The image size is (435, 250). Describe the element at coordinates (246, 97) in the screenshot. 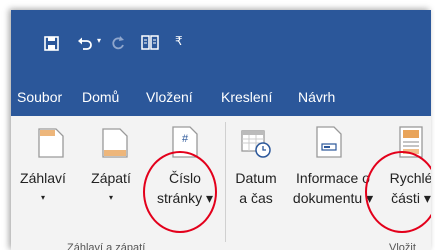

I see `tab-draw: Kreslení` at that location.